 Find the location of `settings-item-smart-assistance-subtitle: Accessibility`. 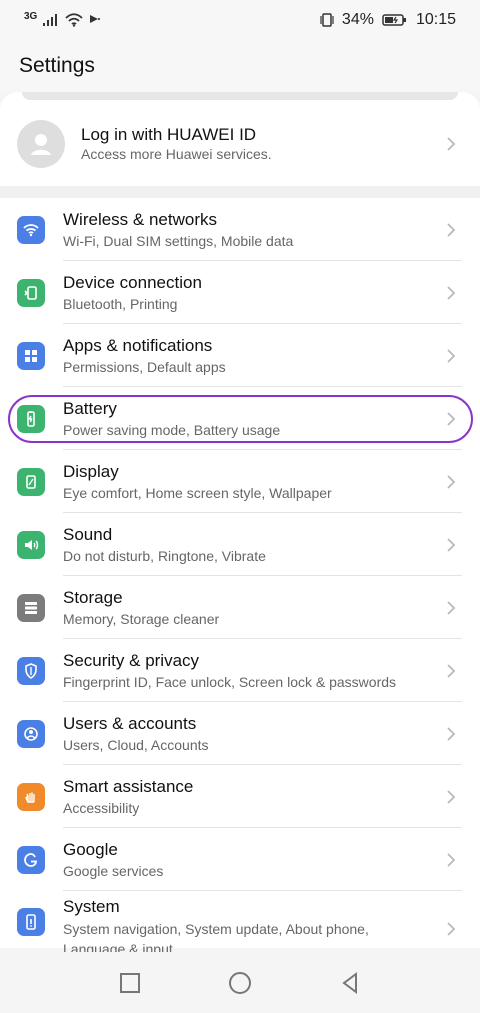

settings-item-smart-assistance-subtitle: Accessibility is located at coordinates (101, 807).